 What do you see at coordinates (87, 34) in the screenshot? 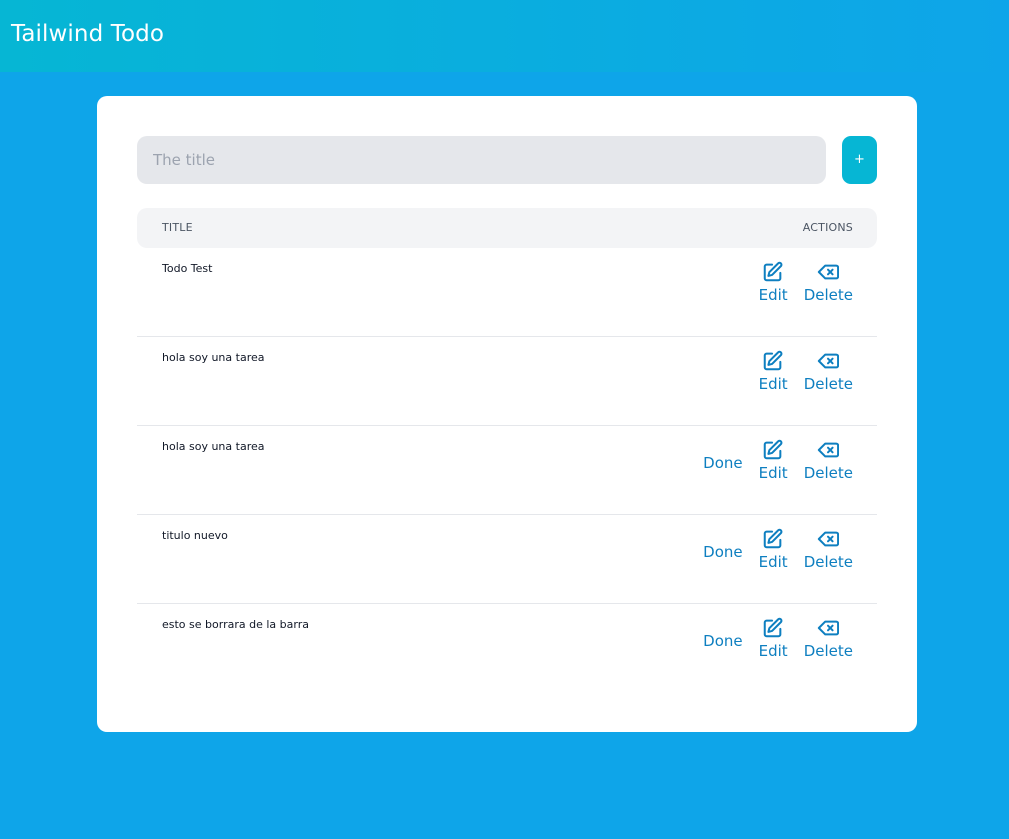
I see `app-title: Tailwind Todo` at bounding box center [87, 34].